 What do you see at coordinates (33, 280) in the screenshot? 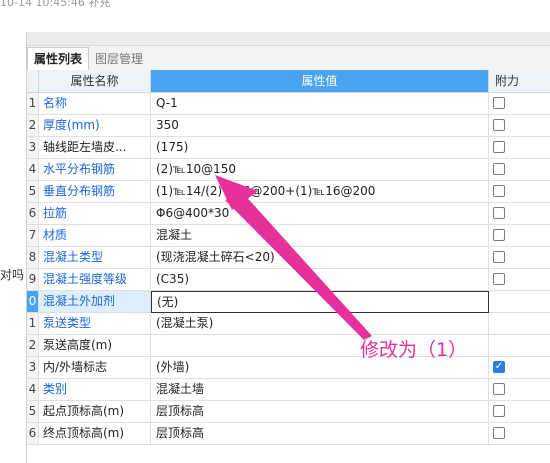
I see `row-index: 9` at bounding box center [33, 280].